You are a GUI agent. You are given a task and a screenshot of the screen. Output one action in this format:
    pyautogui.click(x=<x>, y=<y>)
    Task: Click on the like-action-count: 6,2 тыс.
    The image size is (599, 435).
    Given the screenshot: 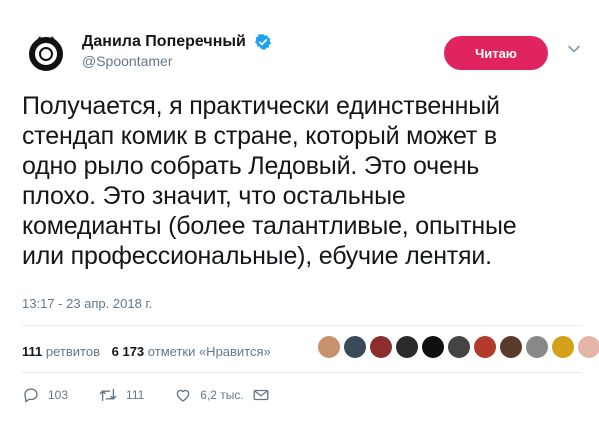 What is the action you would take?
    pyautogui.click(x=222, y=395)
    